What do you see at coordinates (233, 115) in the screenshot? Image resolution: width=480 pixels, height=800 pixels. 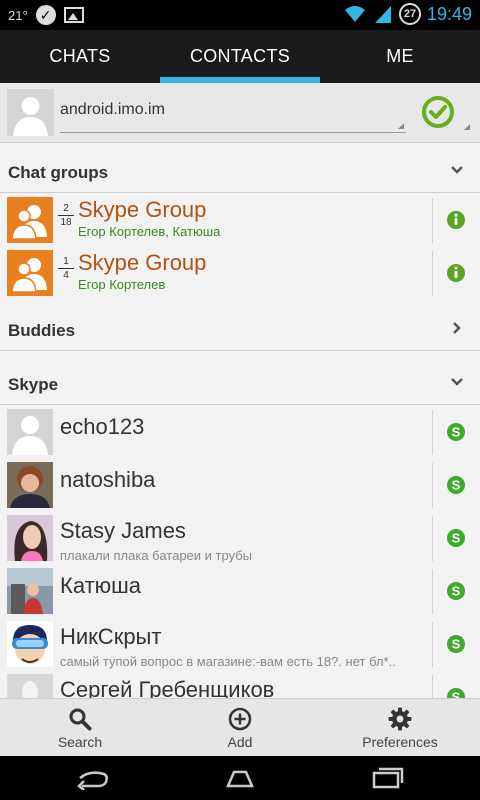 I see `account-selector: android.imo.im` at bounding box center [233, 115].